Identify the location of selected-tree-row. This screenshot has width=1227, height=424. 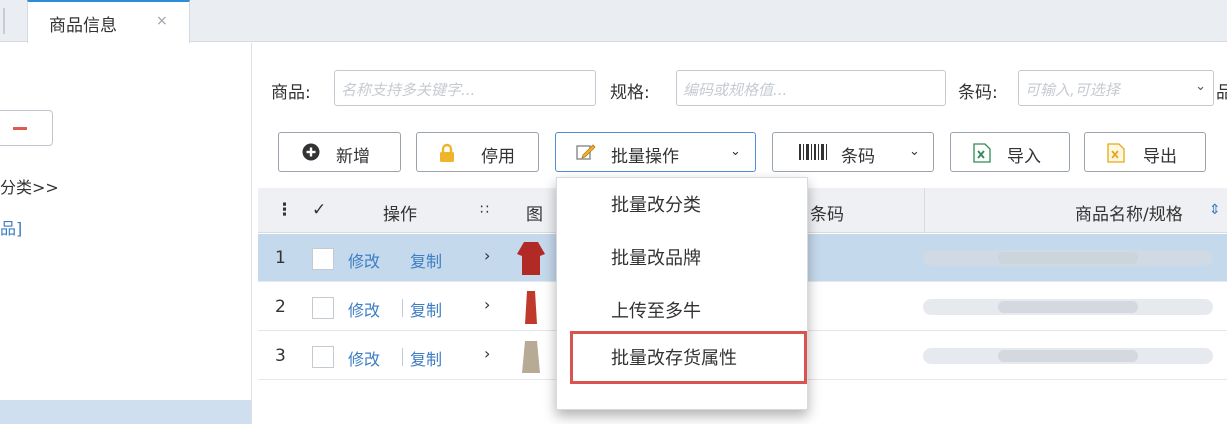
(125, 412).